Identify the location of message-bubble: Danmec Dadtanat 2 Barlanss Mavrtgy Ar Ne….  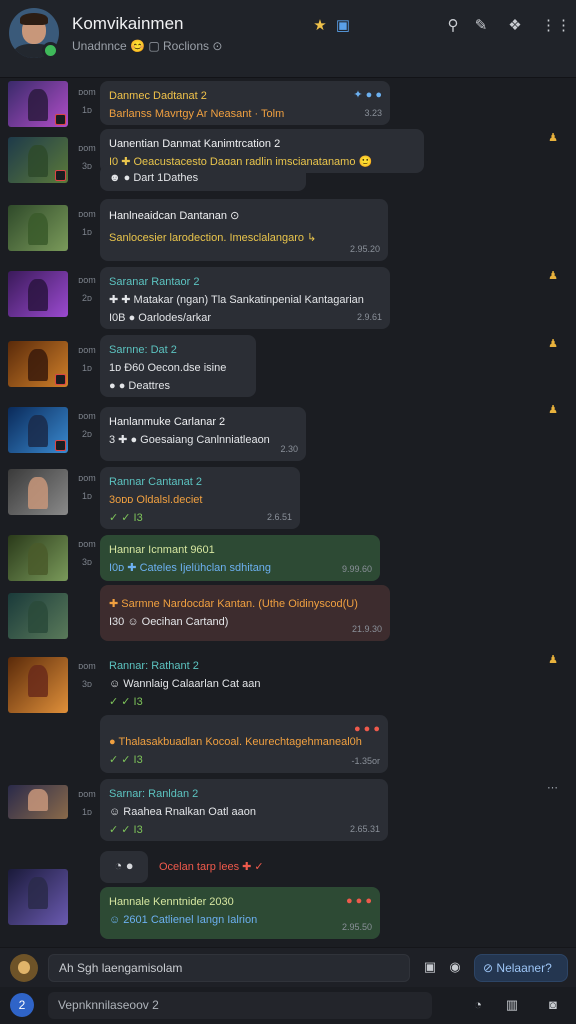
(245, 103).